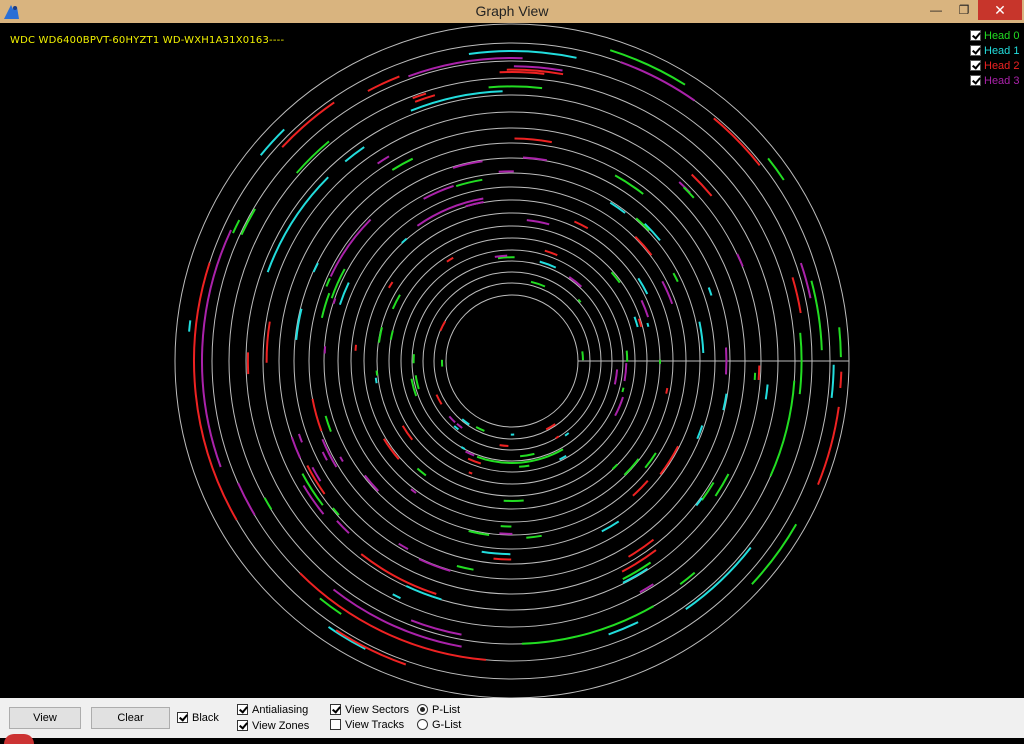 This screenshot has width=1024, height=744. Describe the element at coordinates (1001, 81) in the screenshot. I see `legend-head-3-label: Head 3` at that location.